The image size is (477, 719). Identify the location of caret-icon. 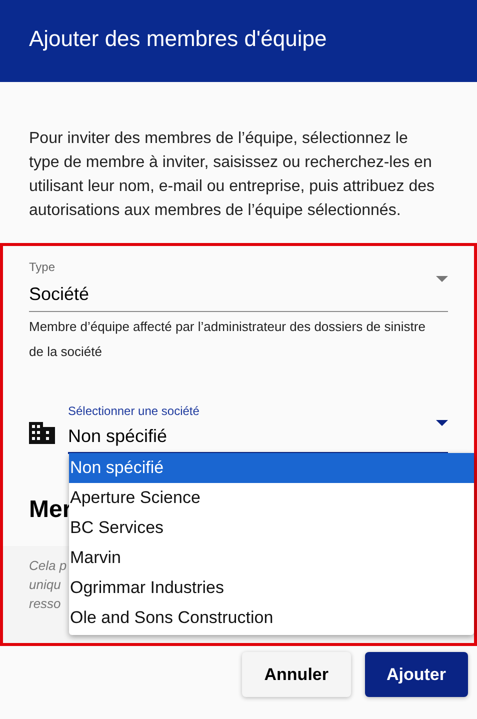
(442, 279).